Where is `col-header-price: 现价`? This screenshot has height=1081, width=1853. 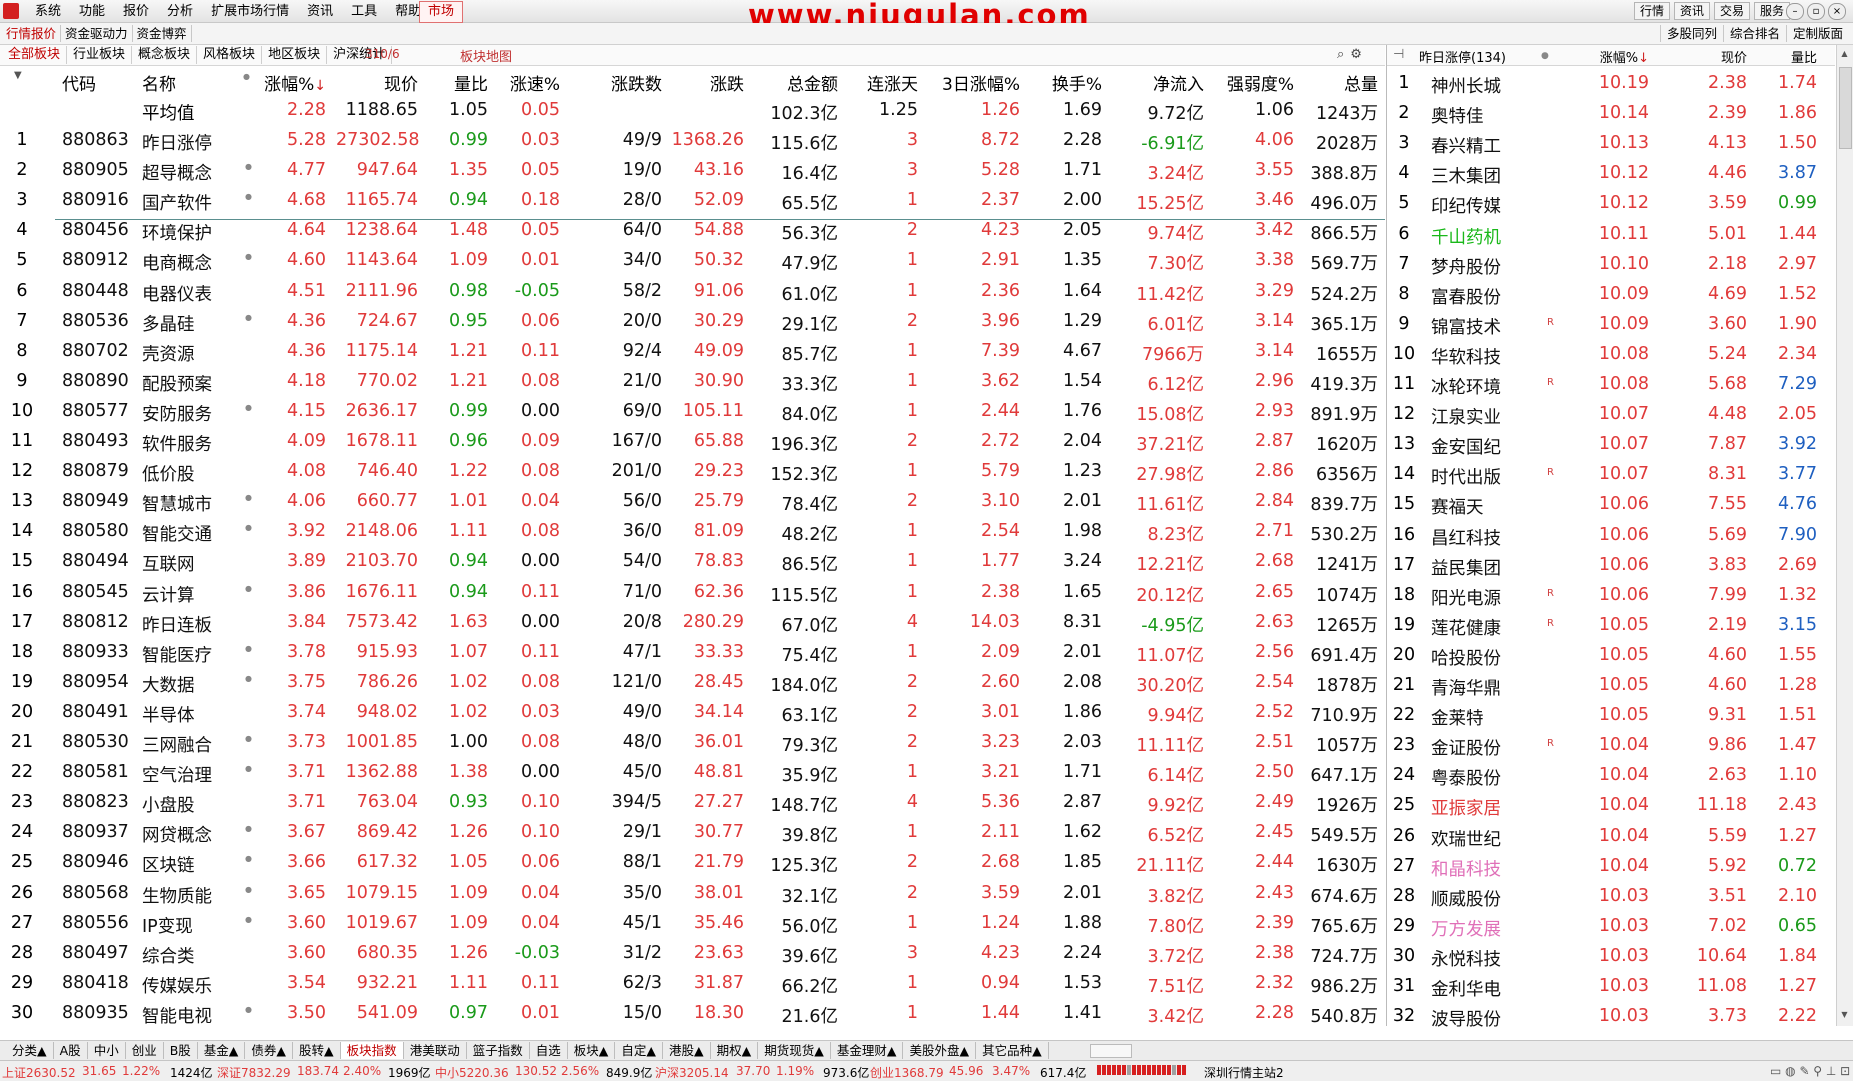 col-header-price: 现价 is located at coordinates (377, 82).